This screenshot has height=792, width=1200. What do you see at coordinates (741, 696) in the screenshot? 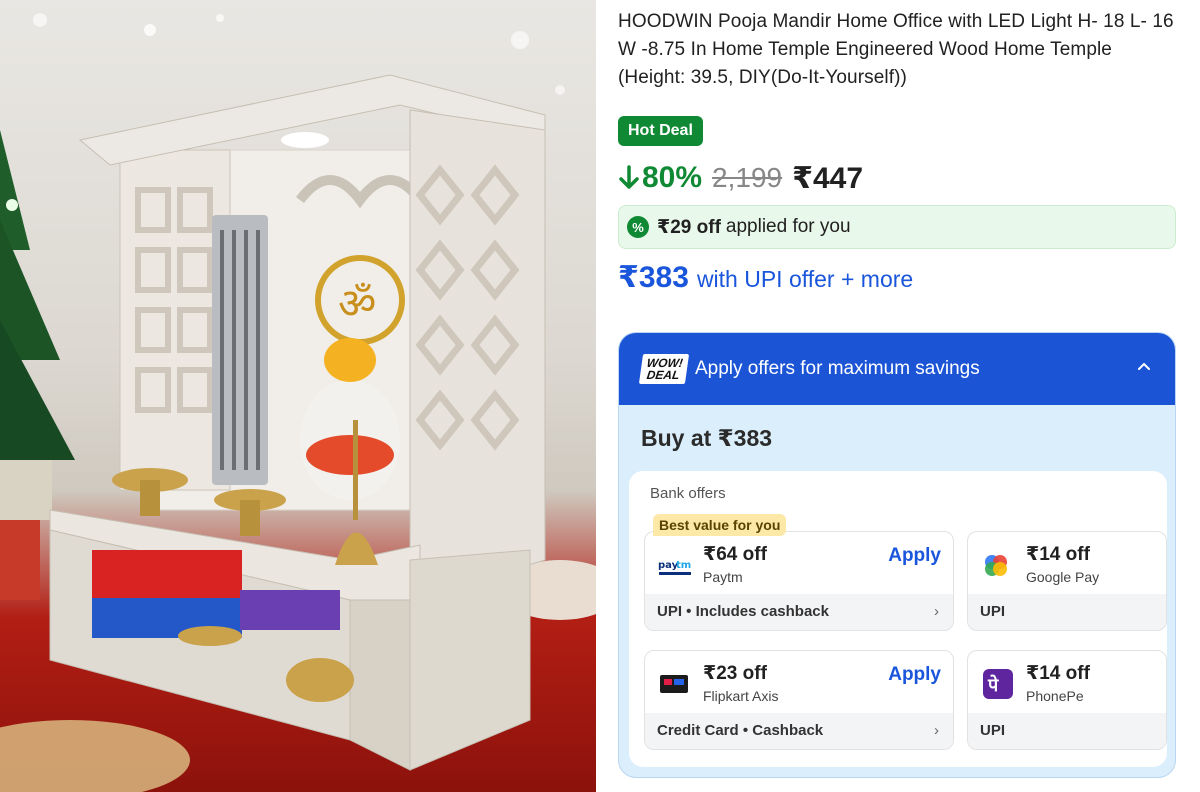
I see `offer-provider: Flipkart Axis` at bounding box center [741, 696].